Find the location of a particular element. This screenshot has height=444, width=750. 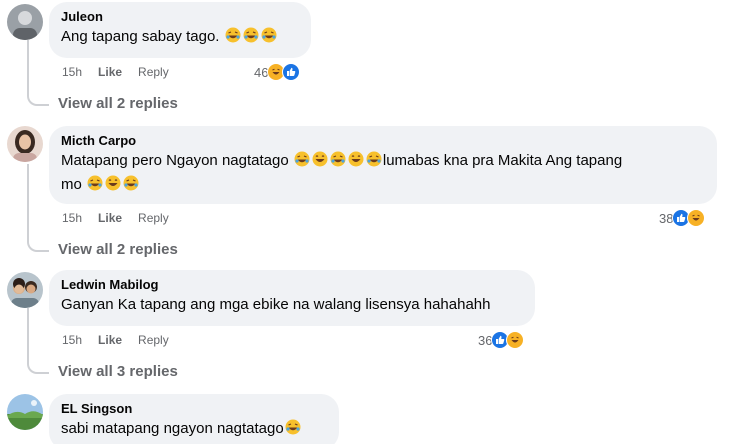

comment-text: Ang tapang sabay tago. is located at coordinates (180, 37).